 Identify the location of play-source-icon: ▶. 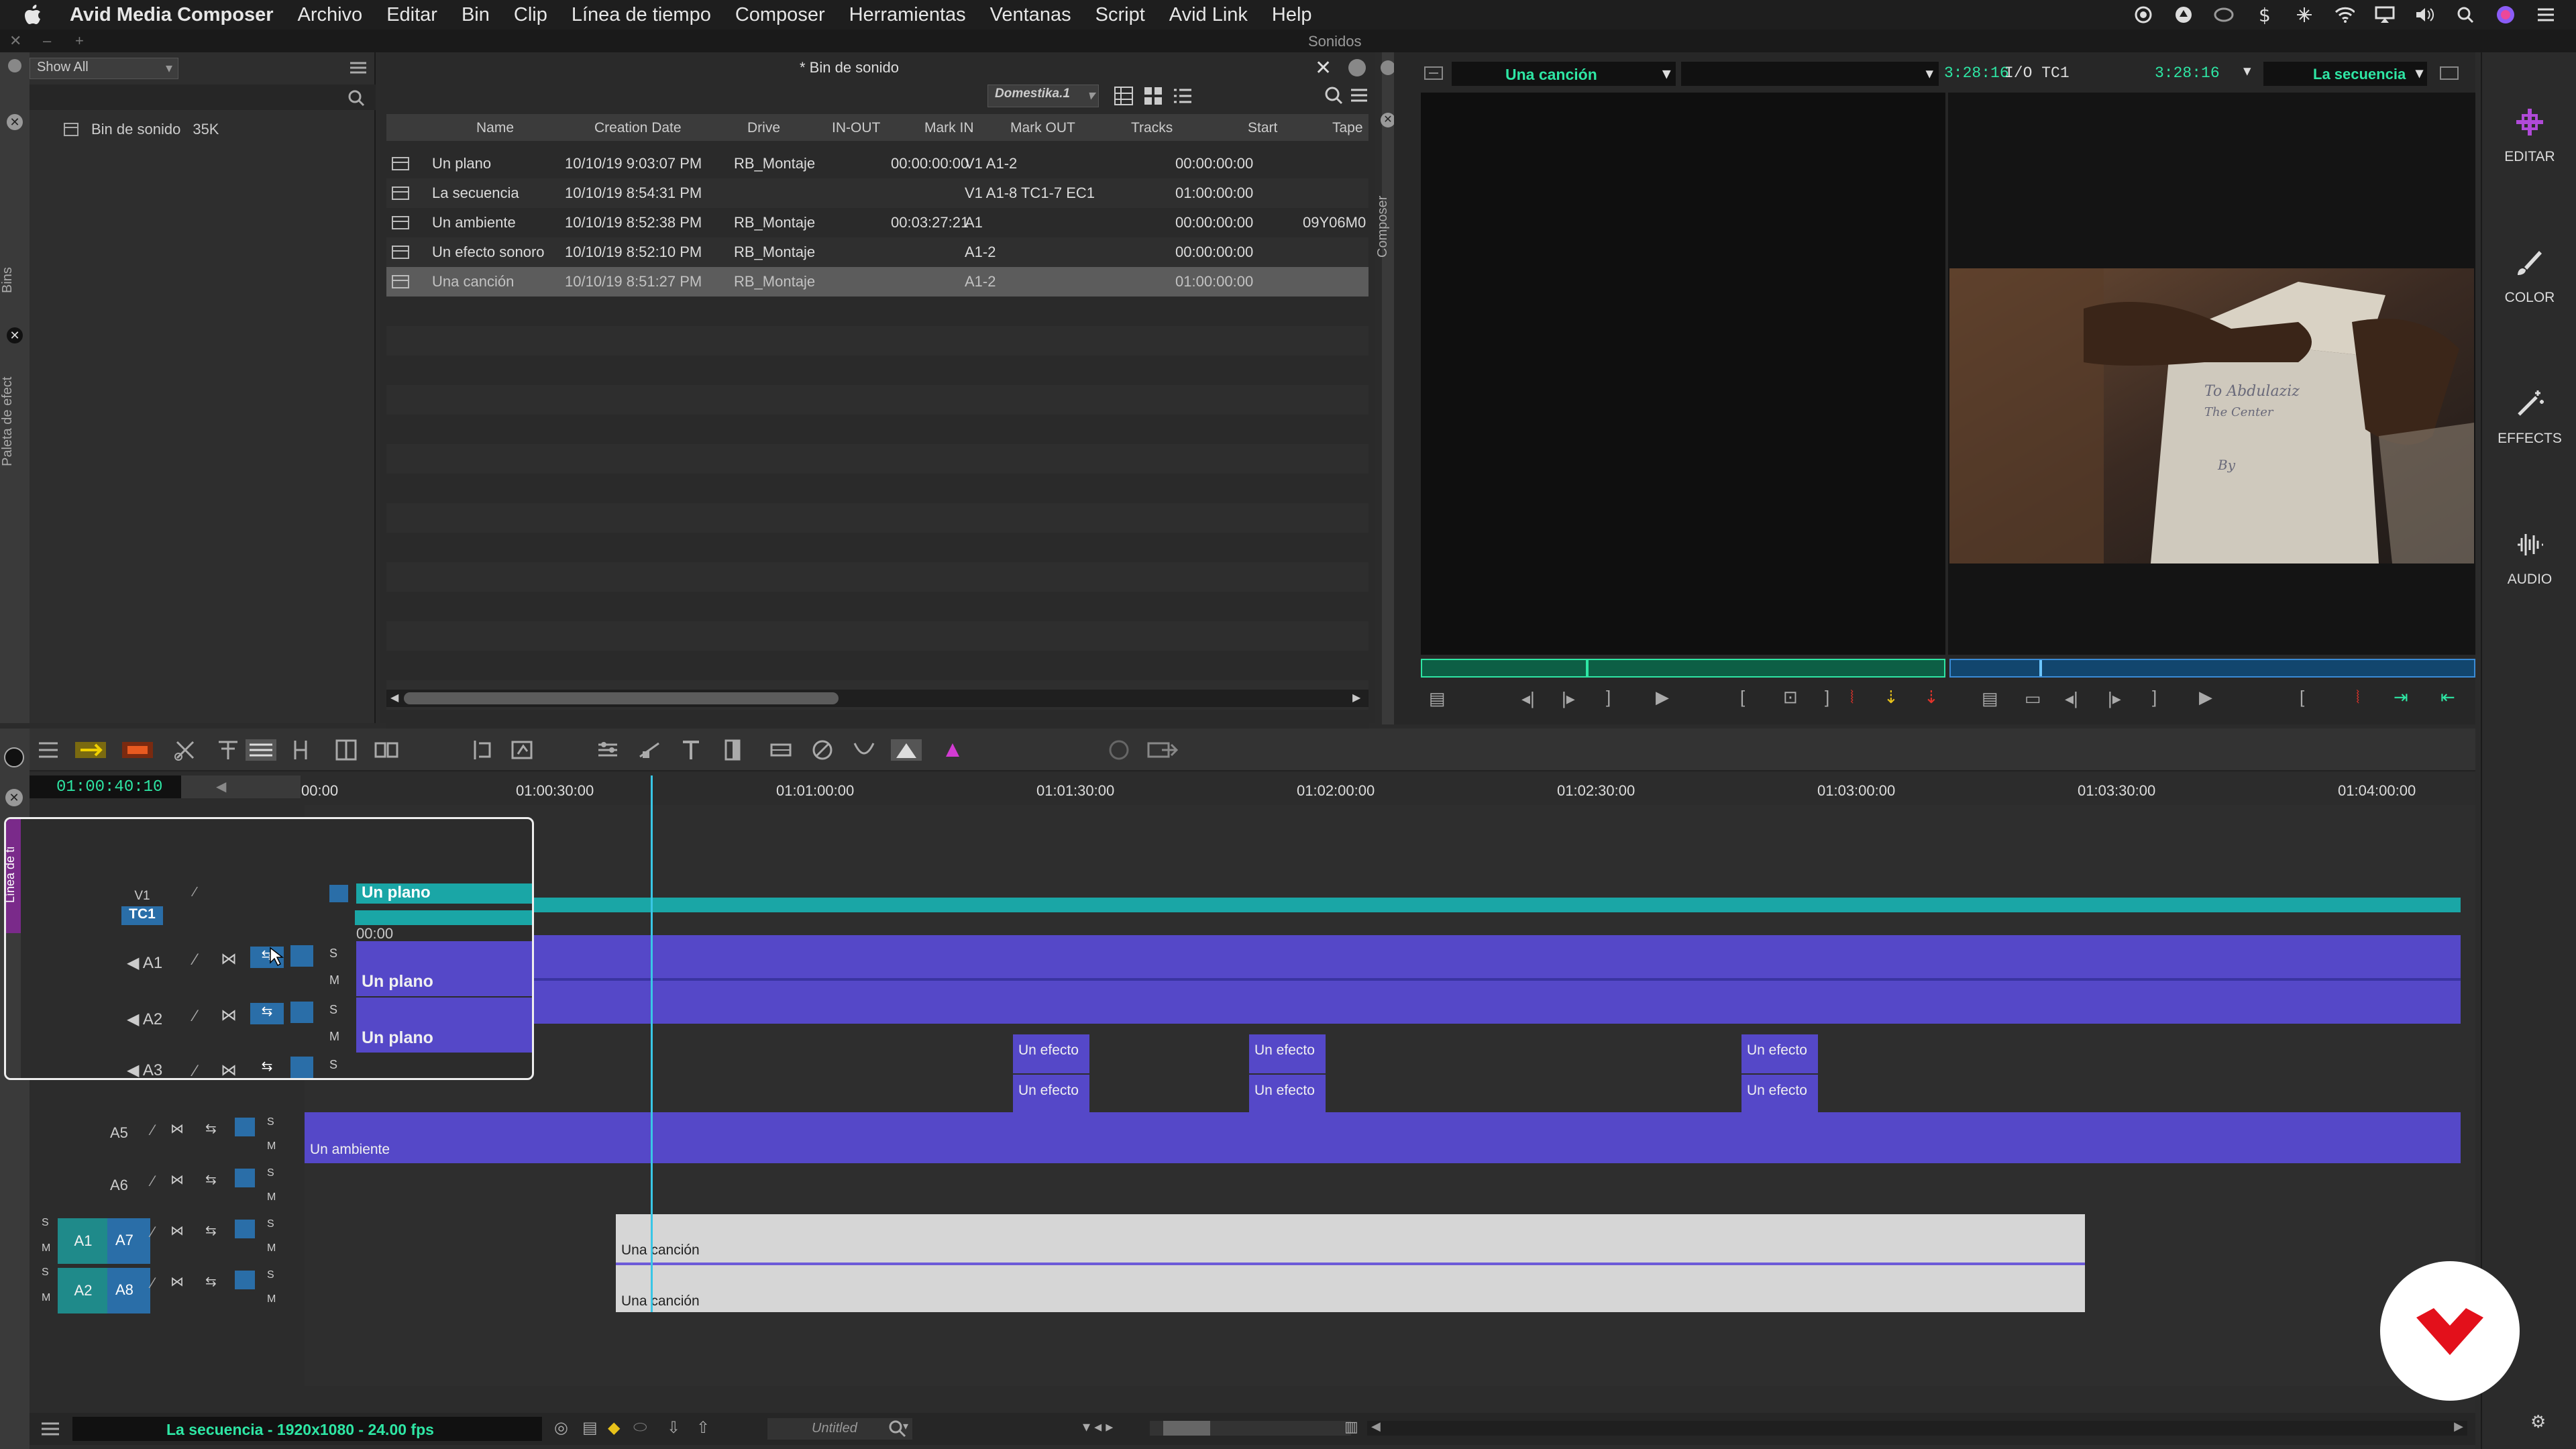
(1662, 697).